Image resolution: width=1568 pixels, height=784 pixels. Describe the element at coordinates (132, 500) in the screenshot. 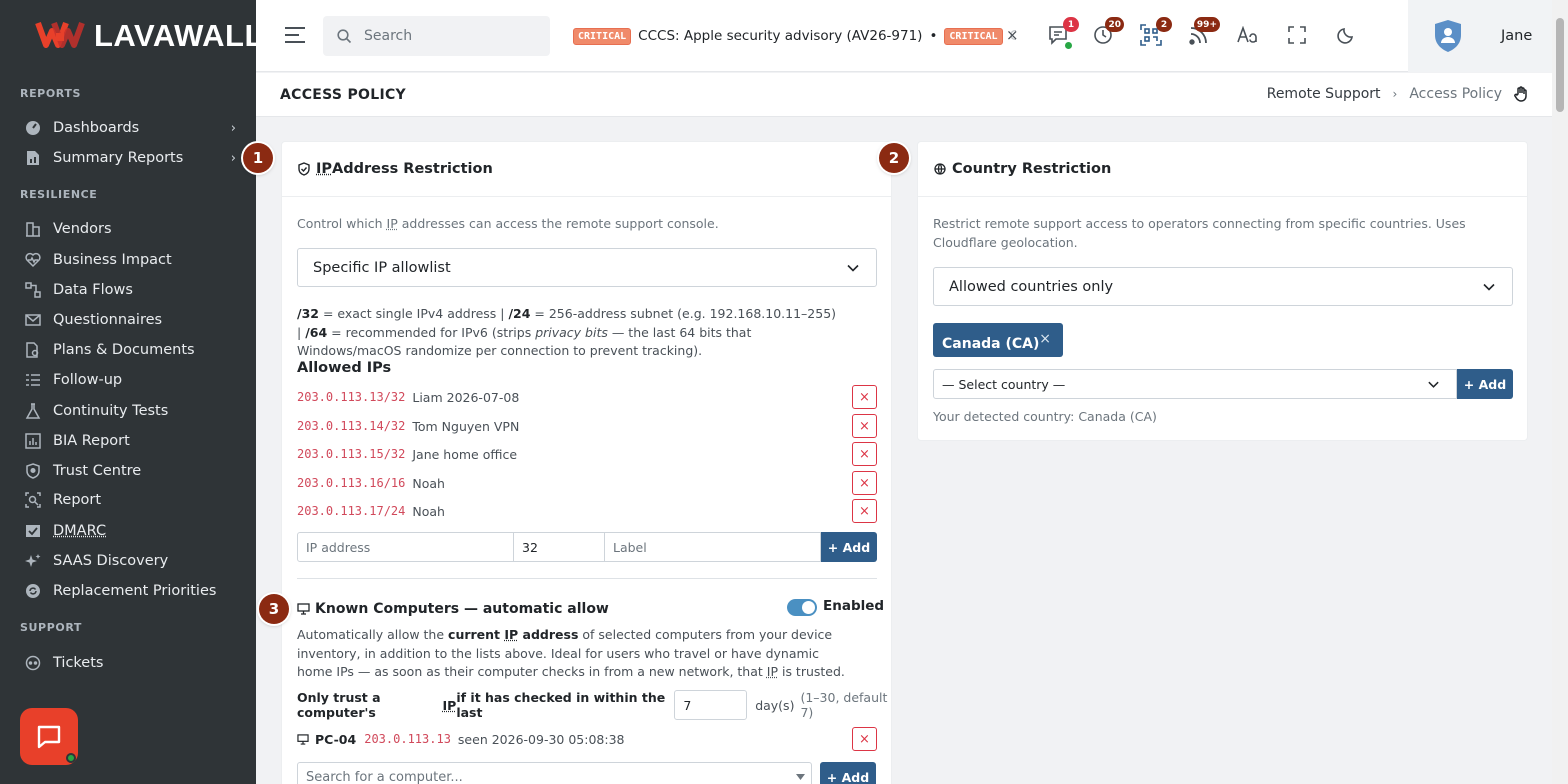

I see `sidebar-item-report: Report` at that location.